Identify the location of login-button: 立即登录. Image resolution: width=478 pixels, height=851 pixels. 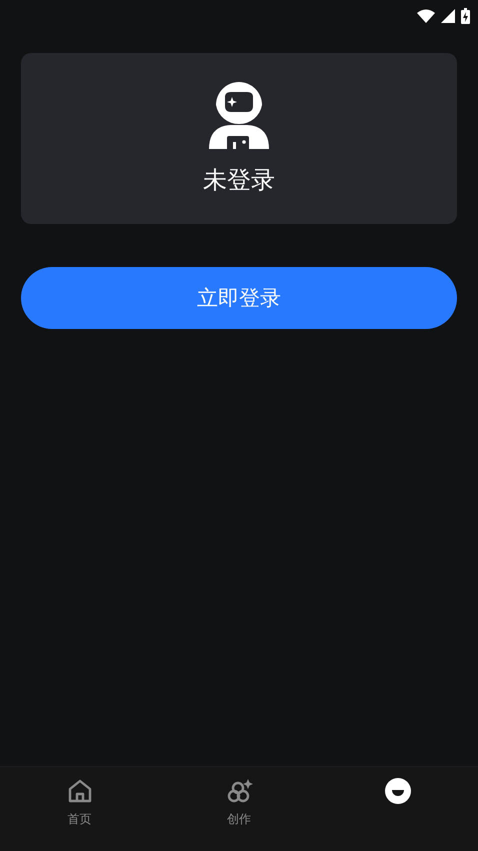
(239, 298).